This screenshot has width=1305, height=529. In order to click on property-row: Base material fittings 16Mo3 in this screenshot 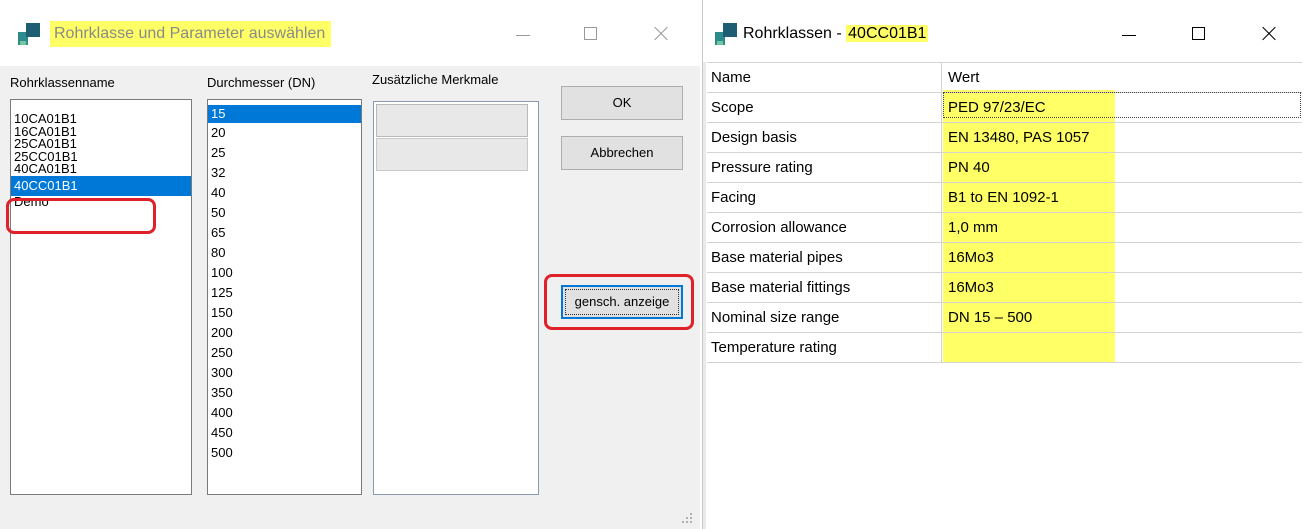, I will do `click(1004, 288)`.